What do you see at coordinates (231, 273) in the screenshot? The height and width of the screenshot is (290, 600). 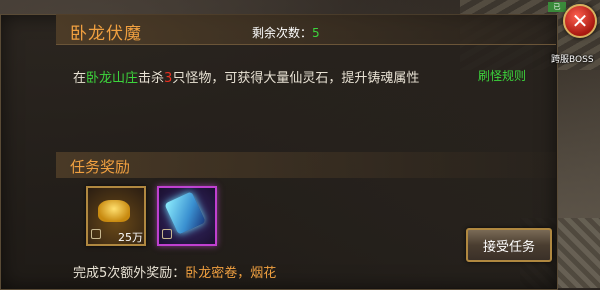 I see `extra-reward-items: 卧龙密卷，烟花` at bounding box center [231, 273].